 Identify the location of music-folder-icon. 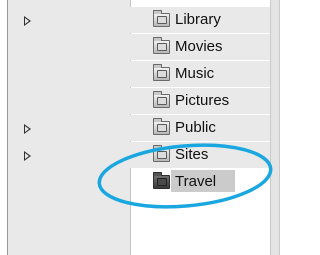
(161, 72).